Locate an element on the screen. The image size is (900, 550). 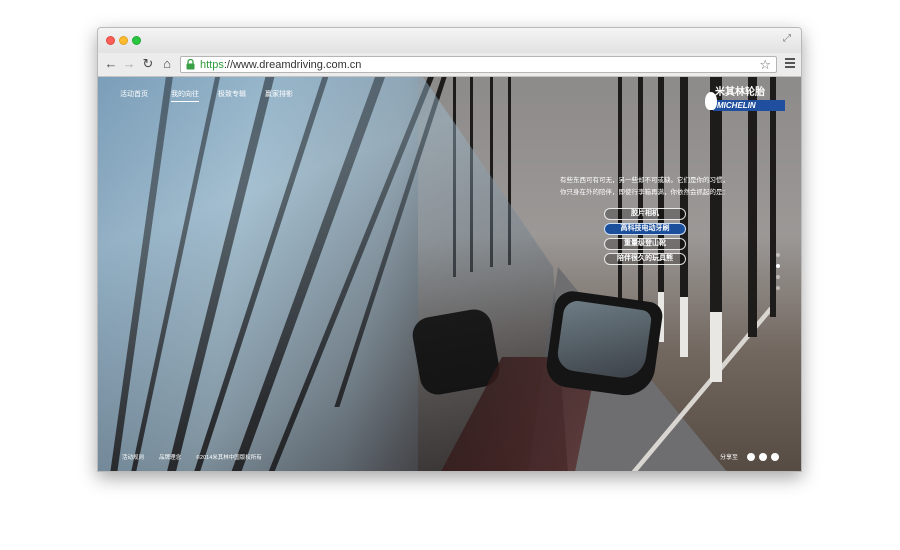
logo-chinese-text: 米其林轮胎 is located at coordinates (740, 92).